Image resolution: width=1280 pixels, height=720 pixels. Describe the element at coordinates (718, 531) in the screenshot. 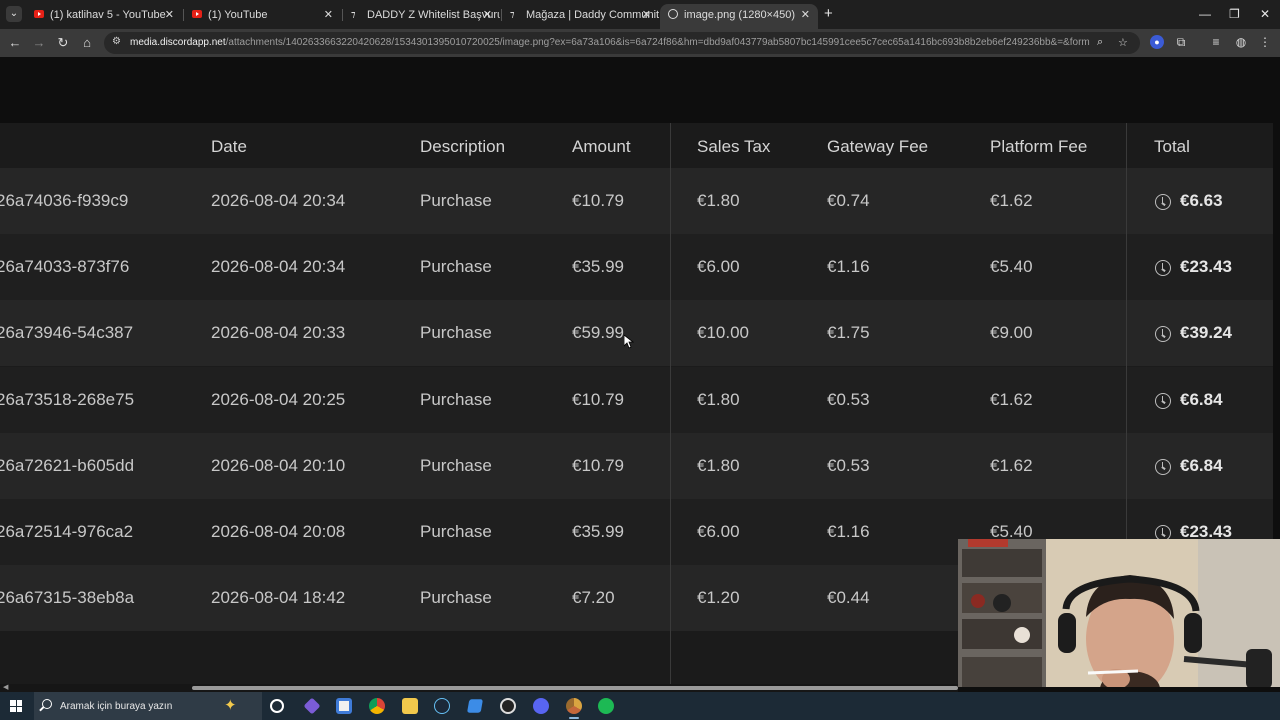

I see `cell-sales-tax: €6.00` at that location.